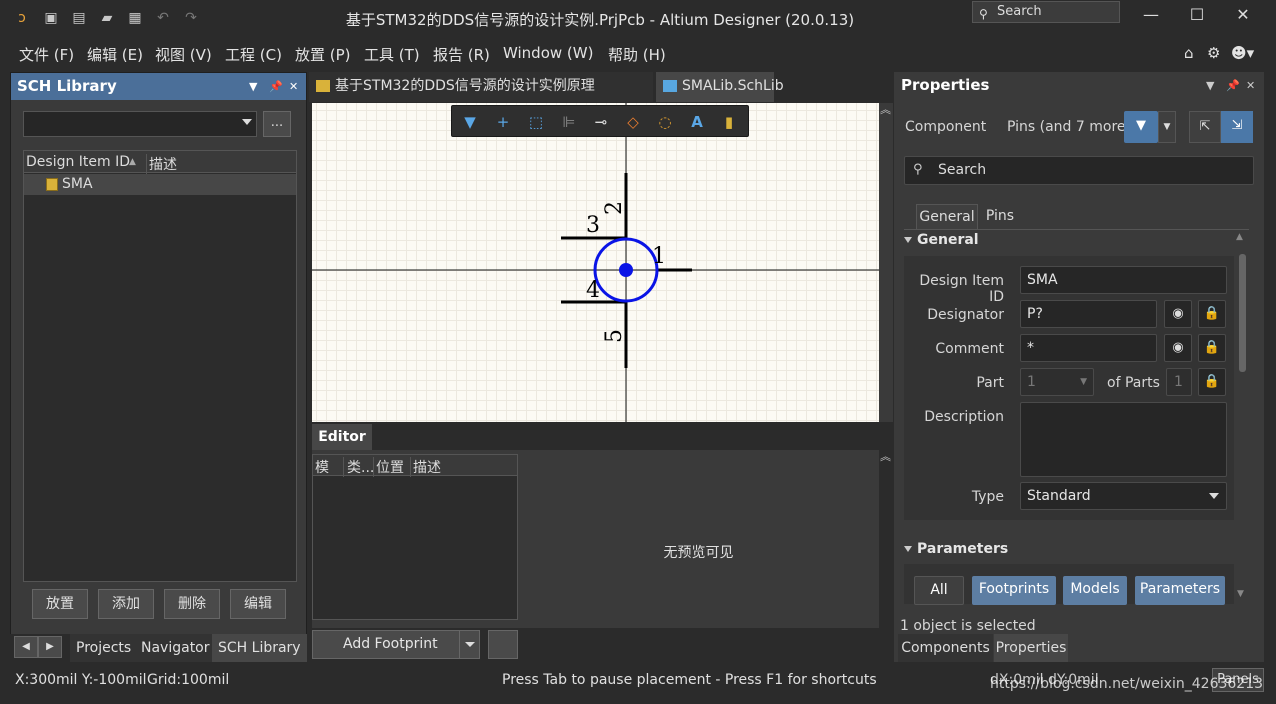  What do you see at coordinates (1237, 127) in the screenshot?
I see `select-cursor-icon: ⇲` at bounding box center [1237, 127].